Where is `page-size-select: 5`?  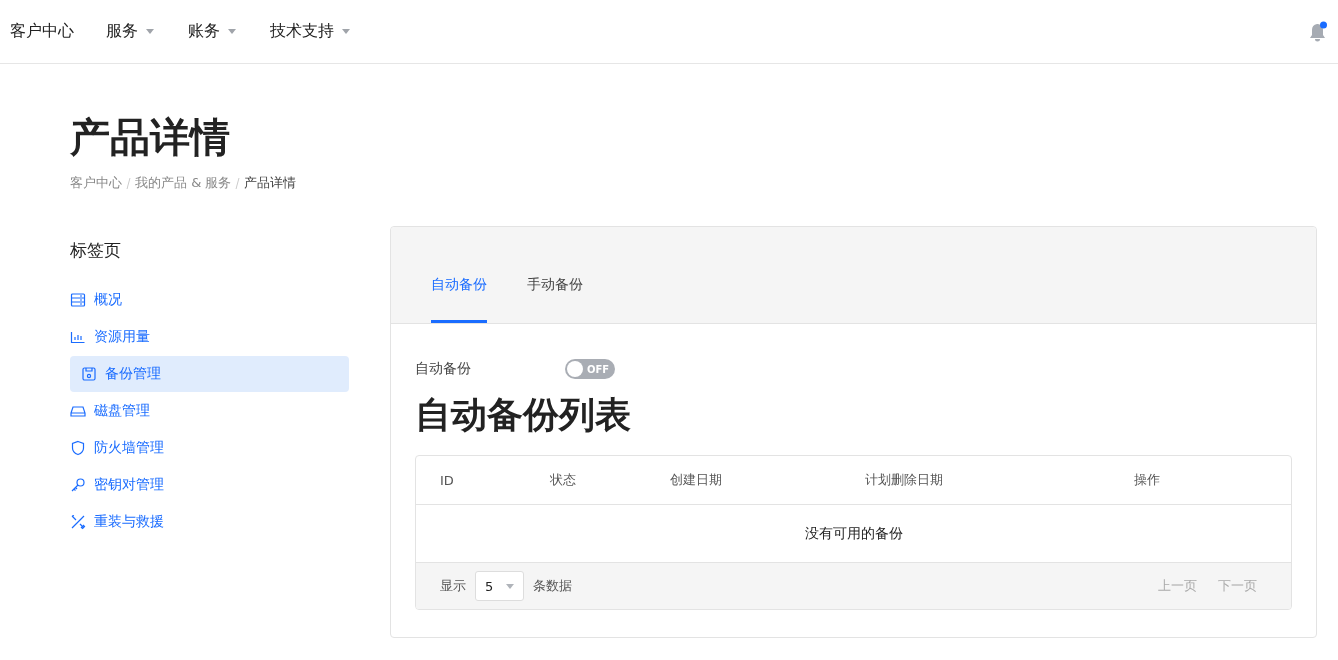 page-size-select: 5 is located at coordinates (499, 586).